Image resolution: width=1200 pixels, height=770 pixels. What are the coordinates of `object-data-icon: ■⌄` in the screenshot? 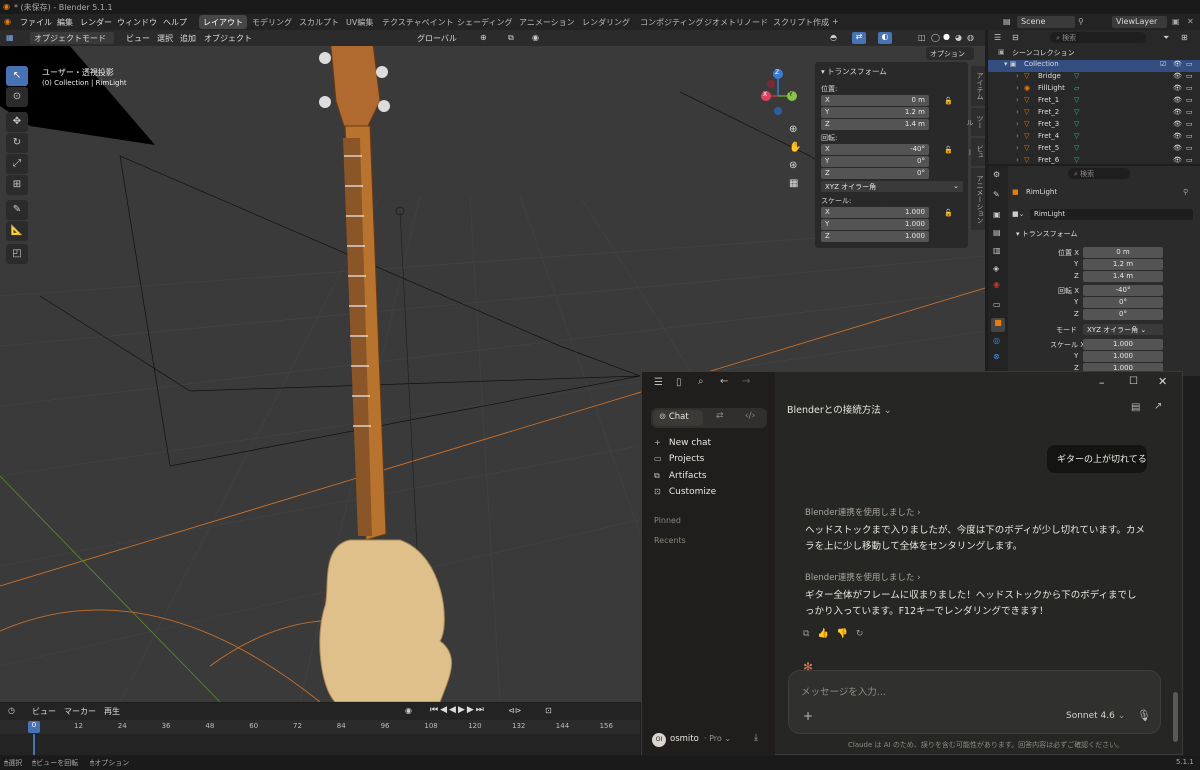 It's located at (1018, 214).